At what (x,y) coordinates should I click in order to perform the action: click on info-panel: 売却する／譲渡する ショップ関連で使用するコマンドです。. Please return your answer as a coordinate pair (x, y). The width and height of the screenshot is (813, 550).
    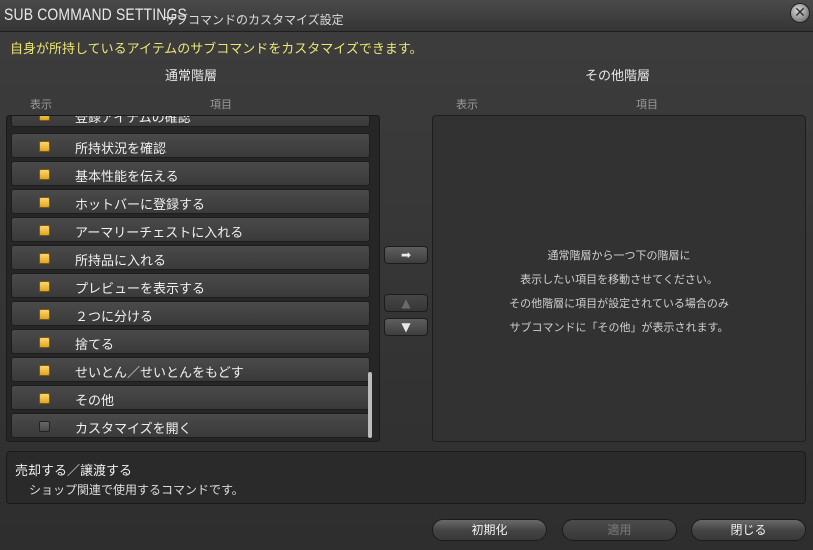
    Looking at the image, I should click on (406, 477).